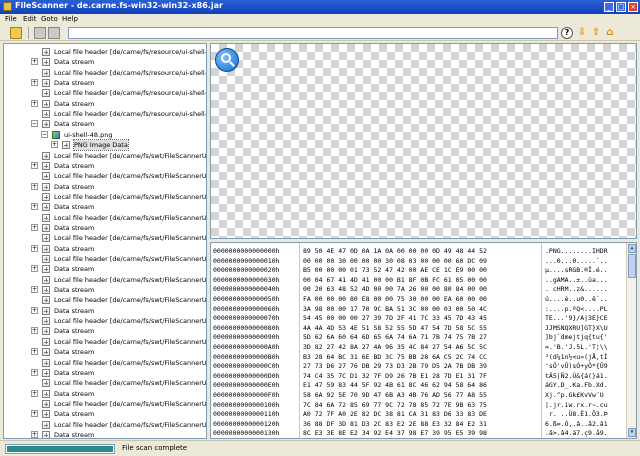  What do you see at coordinates (246, 404) in the screenshot?
I see `hex-offset: 0000000000000100h` at bounding box center [246, 404].